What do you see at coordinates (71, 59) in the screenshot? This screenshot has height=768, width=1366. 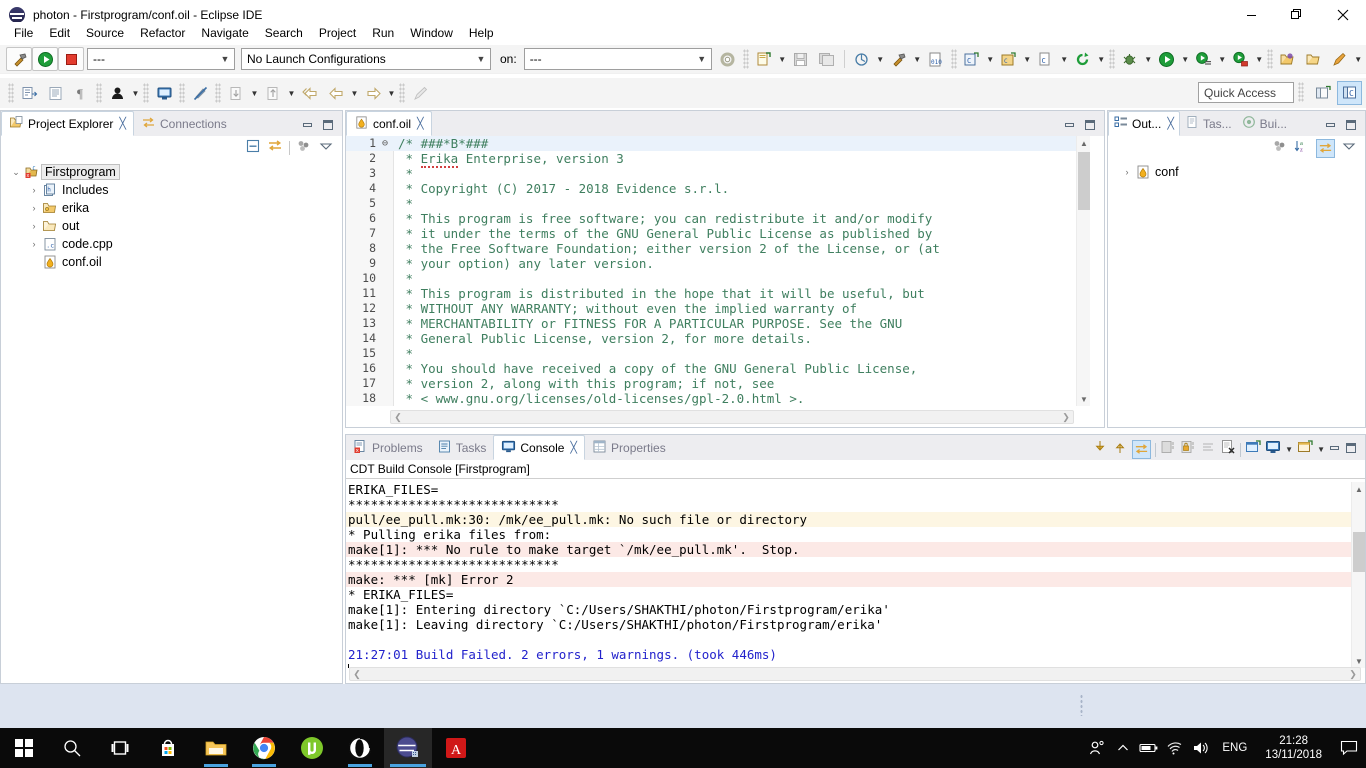 I see `stop-icon` at bounding box center [71, 59].